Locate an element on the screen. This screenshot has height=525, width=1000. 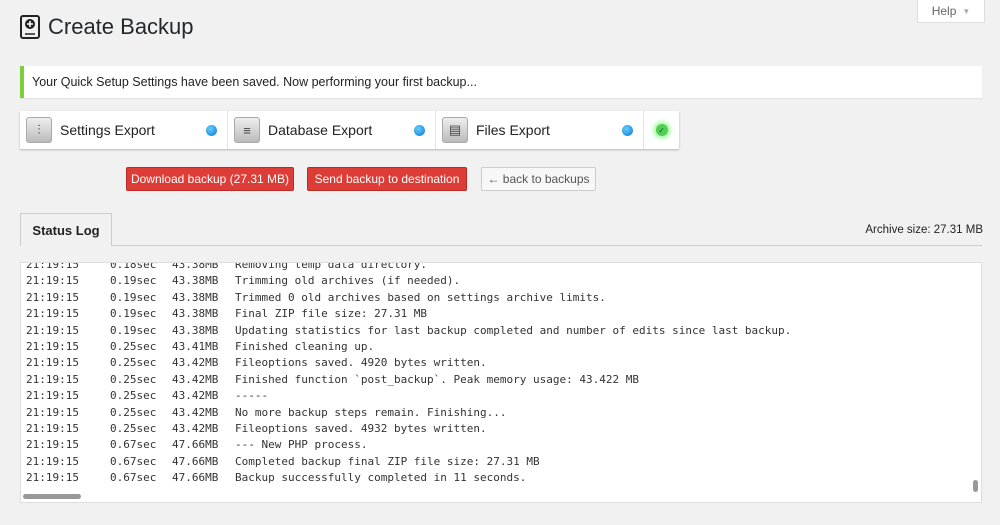
tab-divider is located at coordinates (501, 245).